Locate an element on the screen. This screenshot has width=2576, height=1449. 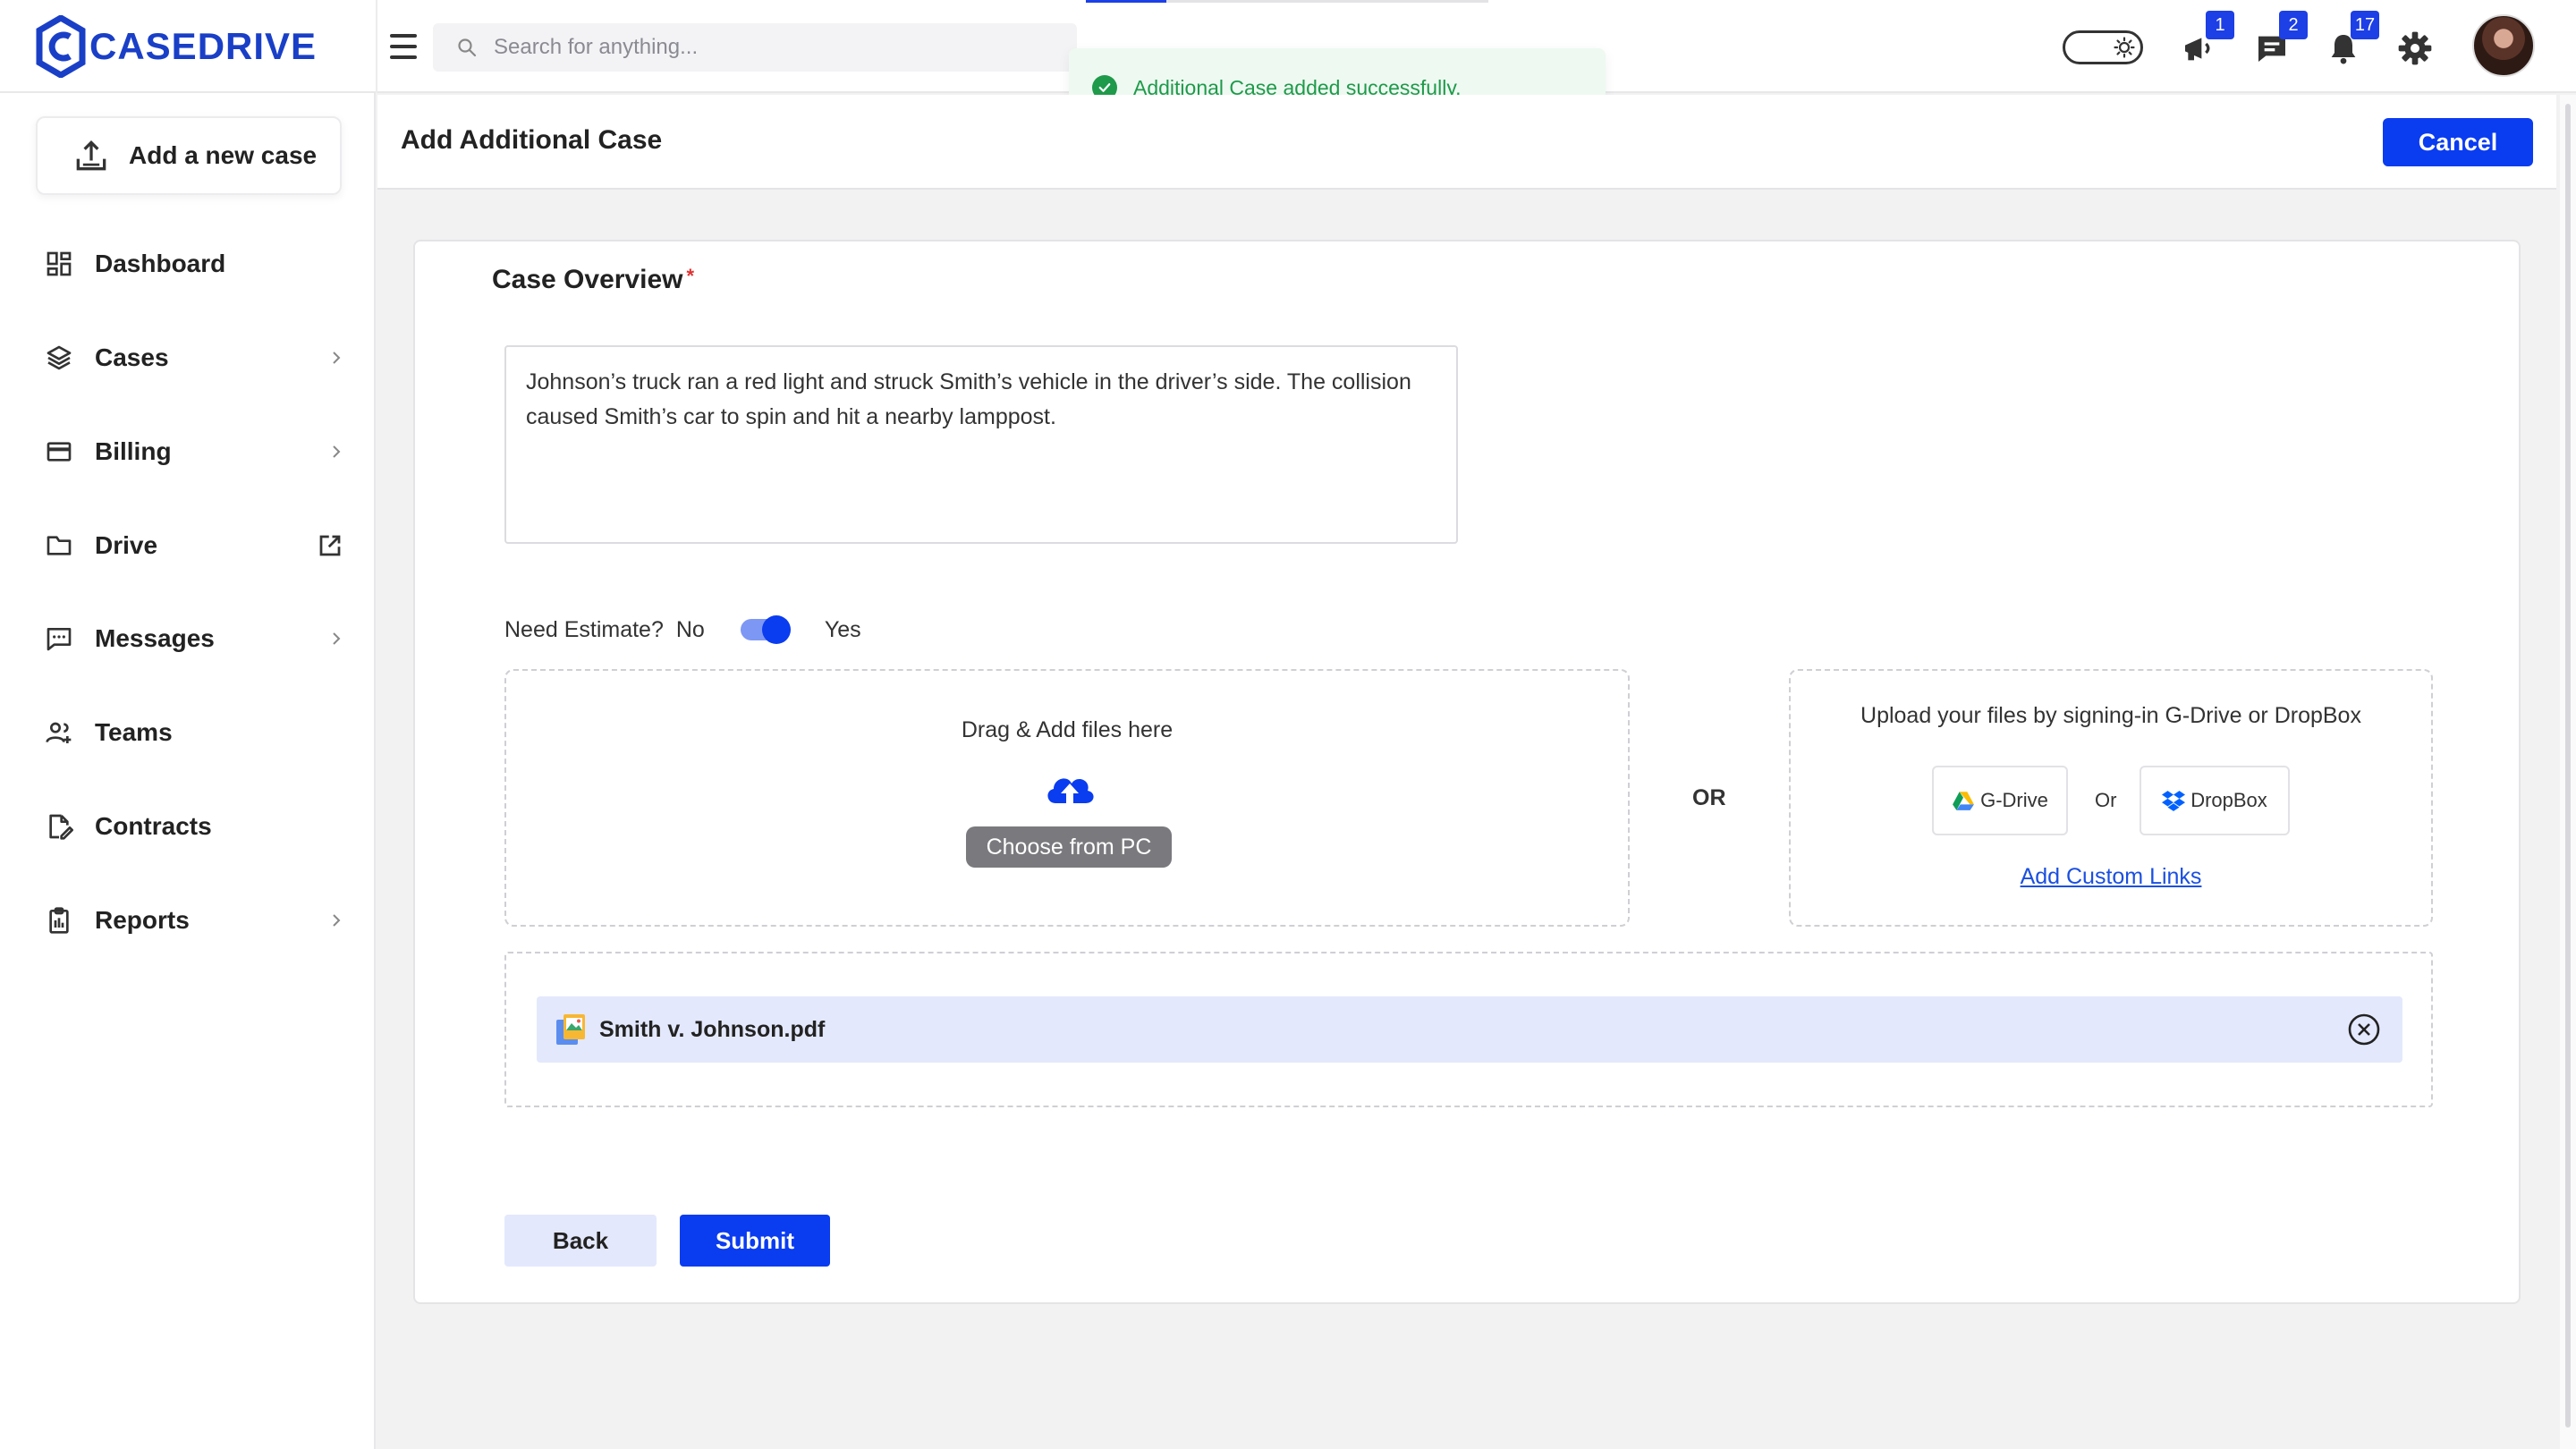
sidebar-item-reports: Reports is located at coordinates (188, 920).